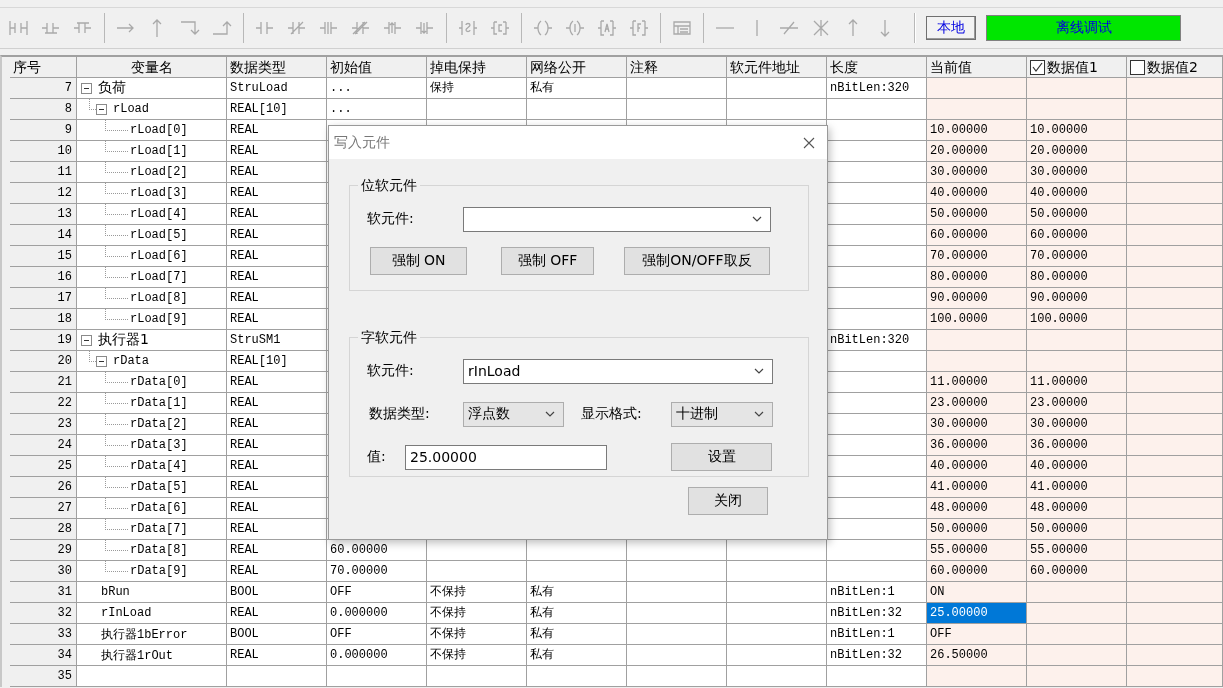  What do you see at coordinates (951, 28) in the screenshot?
I see `location-button: 本地` at bounding box center [951, 28].